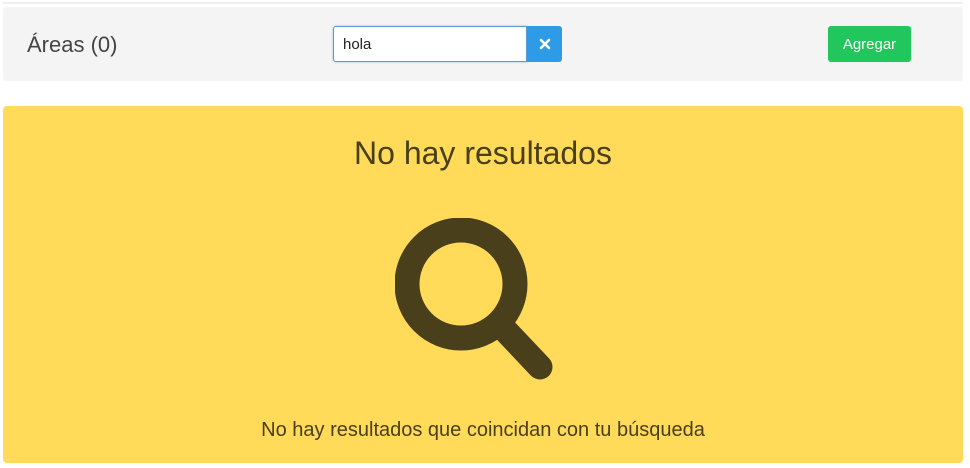  What do you see at coordinates (869, 44) in the screenshot?
I see `add-button: Agregar` at bounding box center [869, 44].